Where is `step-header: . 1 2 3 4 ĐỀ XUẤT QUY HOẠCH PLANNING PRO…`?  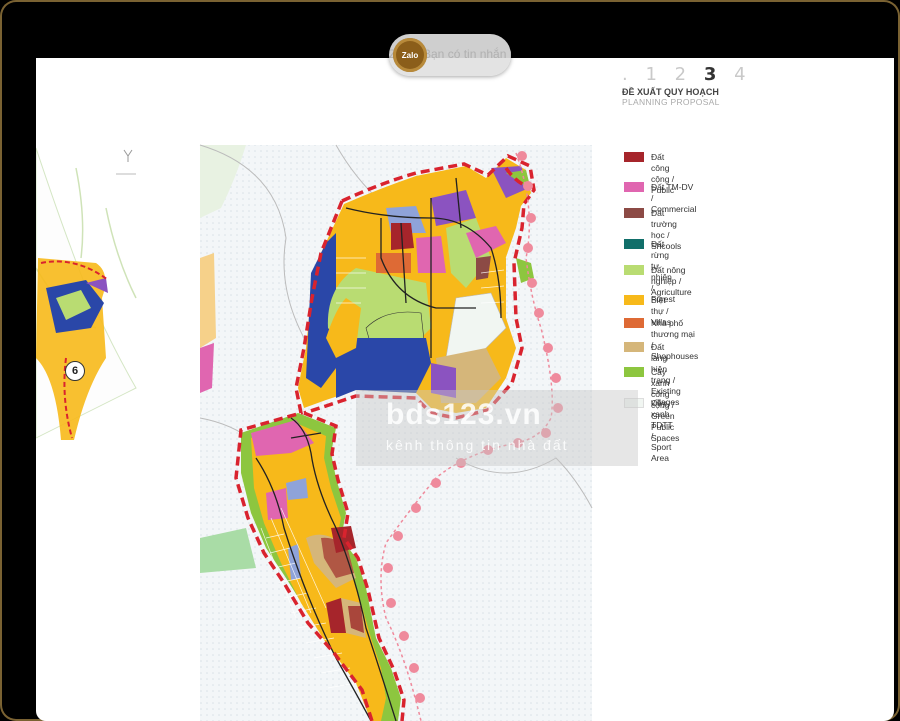
step-header: . 1 2 3 4 ĐỀ XUẤT QUY HOẠCH PLANNING PRO… is located at coordinates (687, 85).